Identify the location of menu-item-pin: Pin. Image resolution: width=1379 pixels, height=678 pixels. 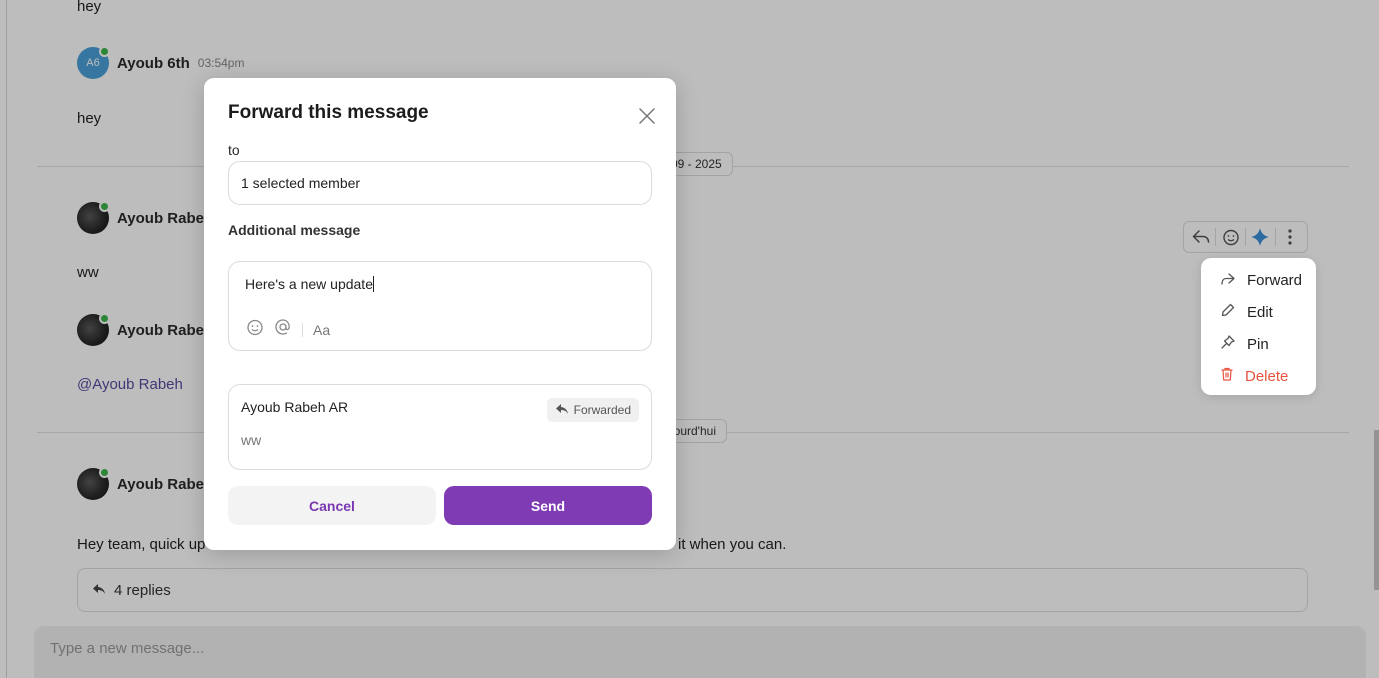
(1258, 344).